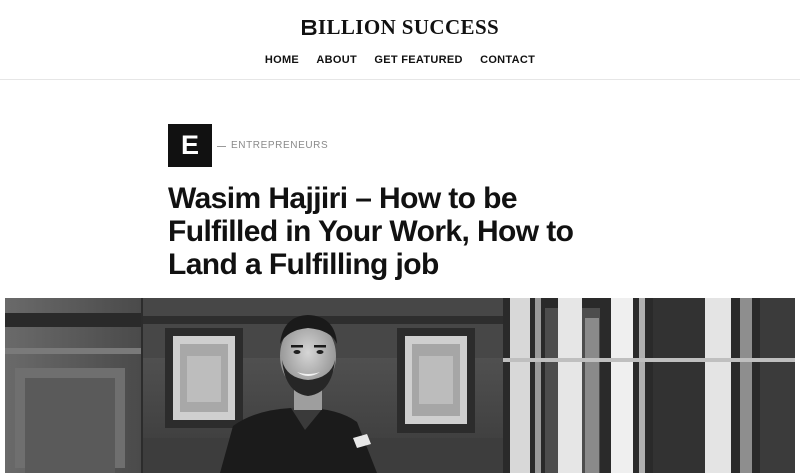 This screenshot has width=800, height=473. Describe the element at coordinates (408, 27) in the screenshot. I see `site-logo-text: ILLION SUCCESS` at that location.